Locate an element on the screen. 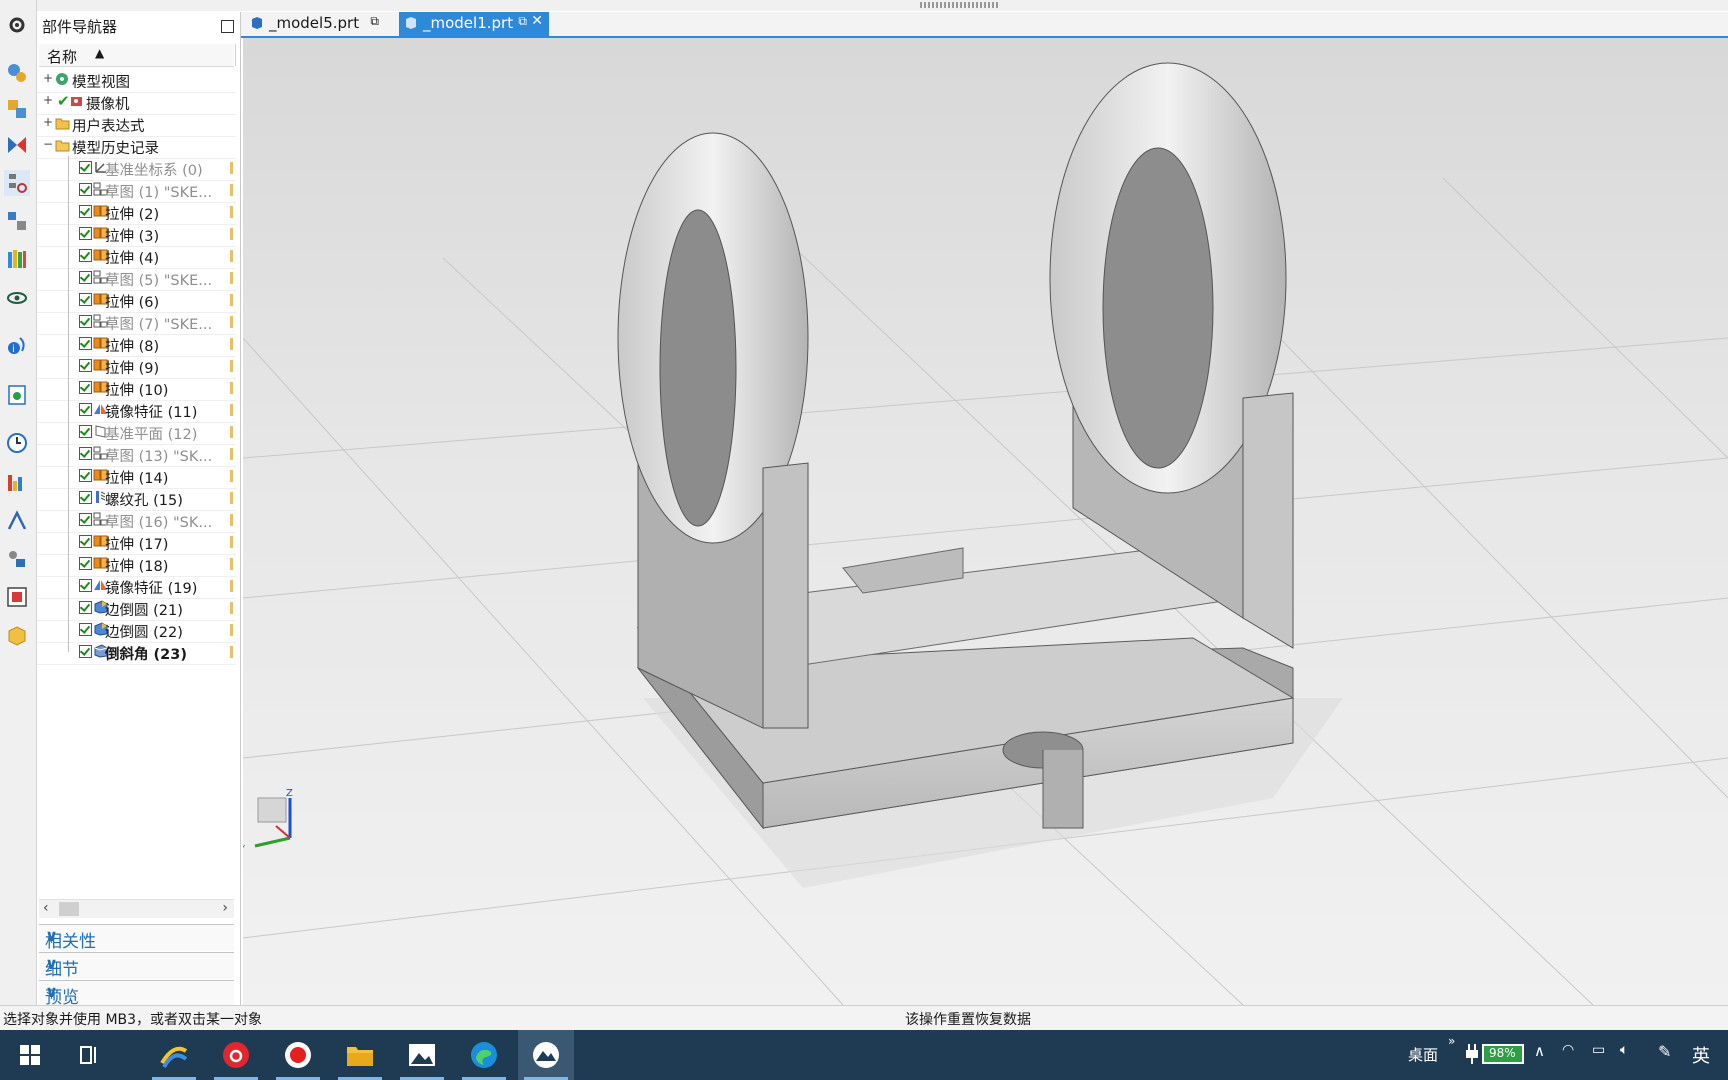 This screenshot has width=1728, height=1080. tree-label: 用户表达式 is located at coordinates (108, 127).